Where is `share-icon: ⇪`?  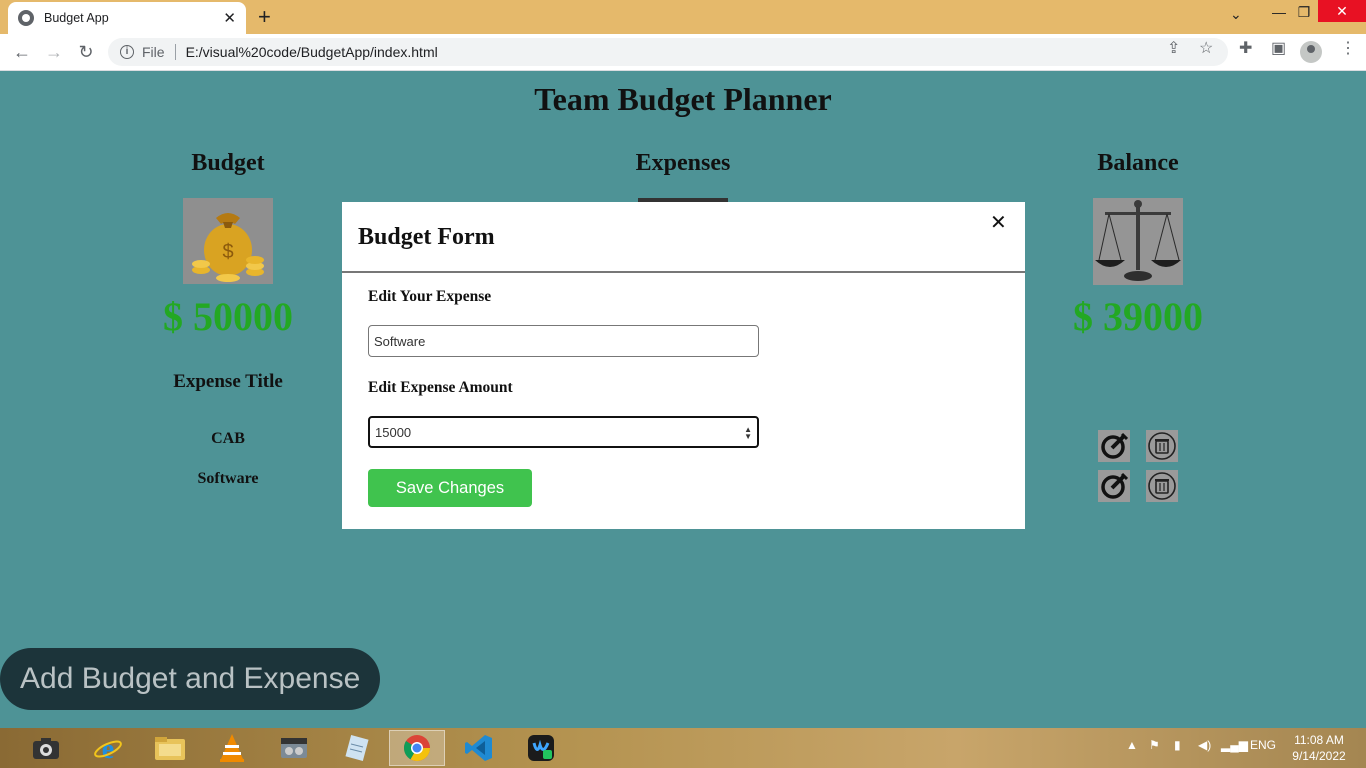
share-icon: ⇪ is located at coordinates (1173, 48).